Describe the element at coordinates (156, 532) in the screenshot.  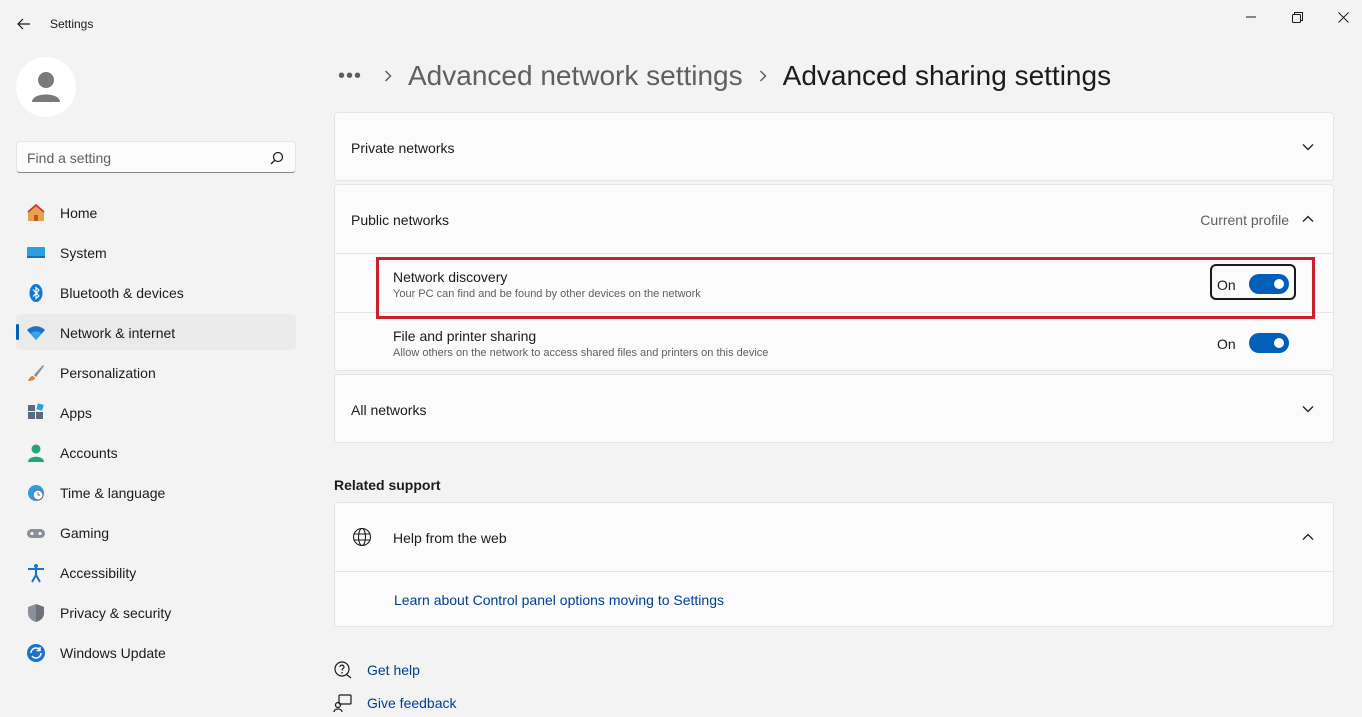
I see `sidebar-item-gaming: Gaming` at that location.